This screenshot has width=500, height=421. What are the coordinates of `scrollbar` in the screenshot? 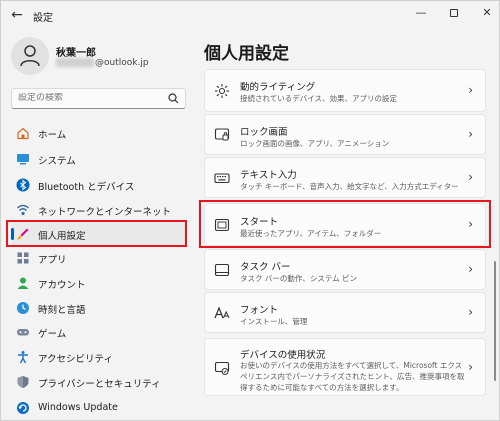 It's located at (495, 321).